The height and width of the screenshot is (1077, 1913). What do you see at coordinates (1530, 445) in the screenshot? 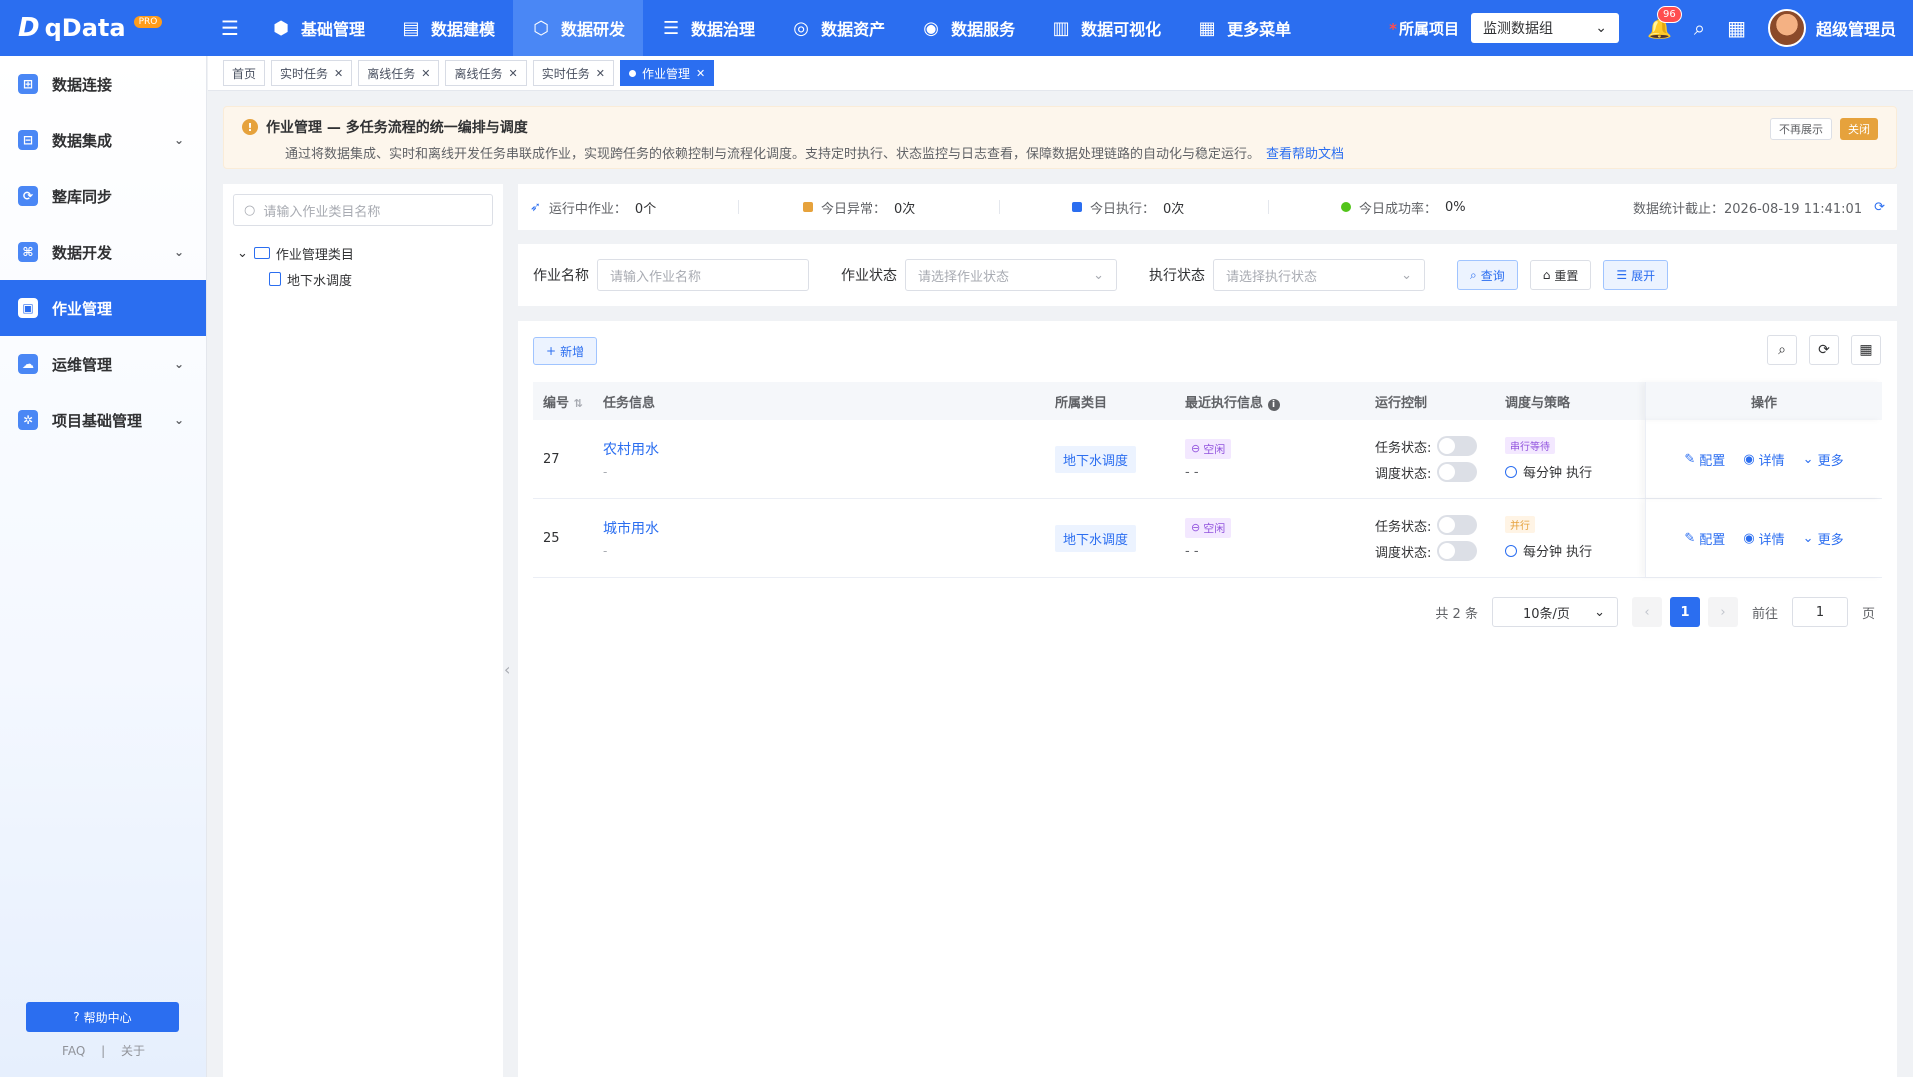
I see `strategy-tag: 串行等待` at bounding box center [1530, 445].